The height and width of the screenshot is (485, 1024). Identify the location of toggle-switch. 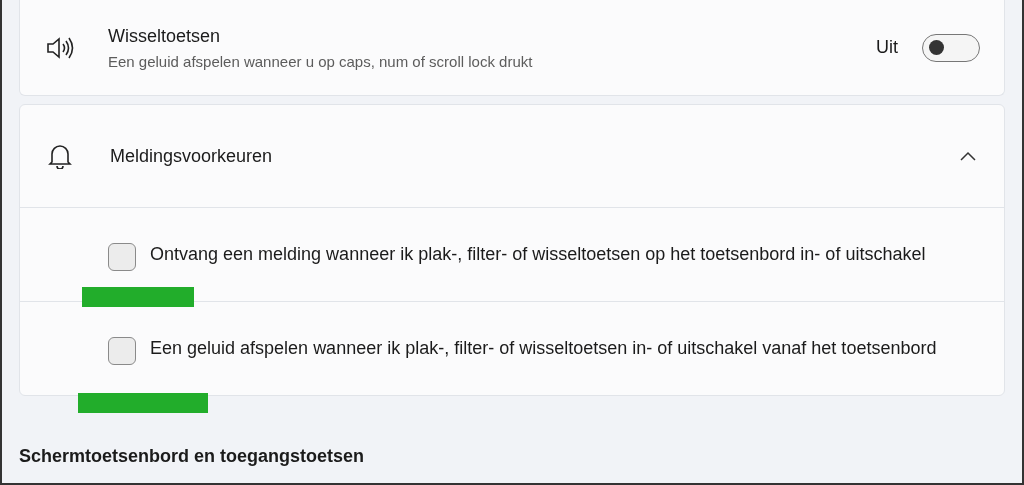
(951, 47).